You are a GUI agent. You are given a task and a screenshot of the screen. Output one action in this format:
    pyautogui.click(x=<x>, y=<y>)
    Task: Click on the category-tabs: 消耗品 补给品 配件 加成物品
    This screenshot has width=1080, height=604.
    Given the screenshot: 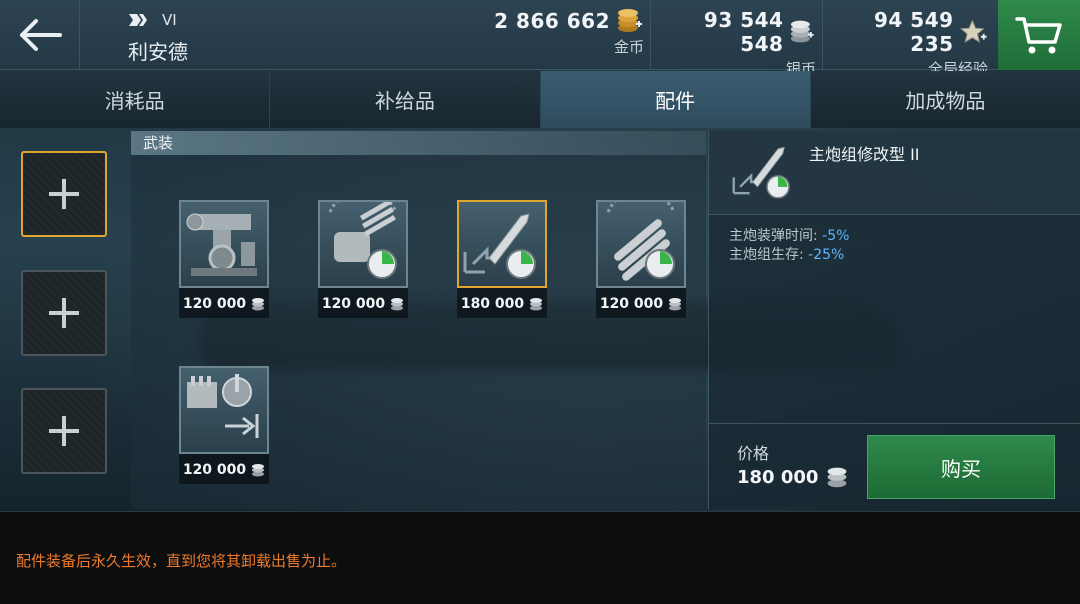 What is the action you would take?
    pyautogui.click(x=540, y=99)
    